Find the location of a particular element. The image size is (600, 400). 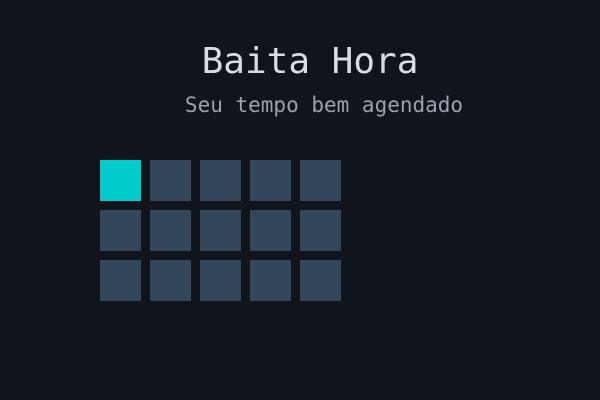

app-subtitle: Seu tempo bem agendado is located at coordinates (324, 105).